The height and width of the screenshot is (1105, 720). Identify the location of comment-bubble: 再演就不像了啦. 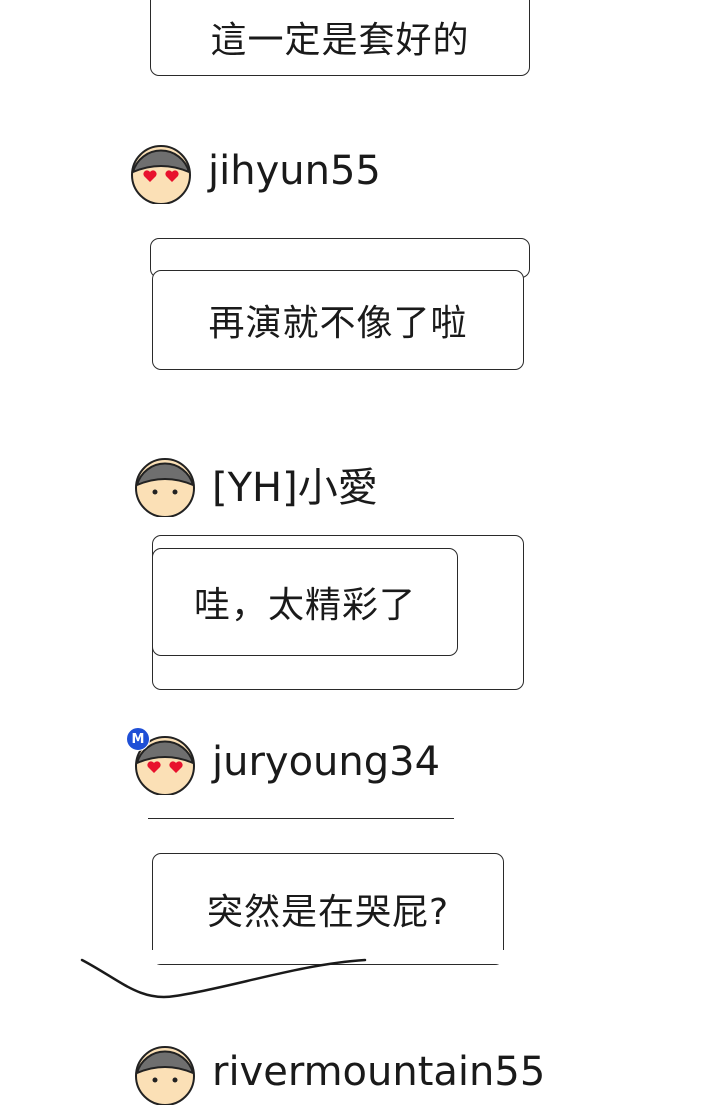
(338, 320).